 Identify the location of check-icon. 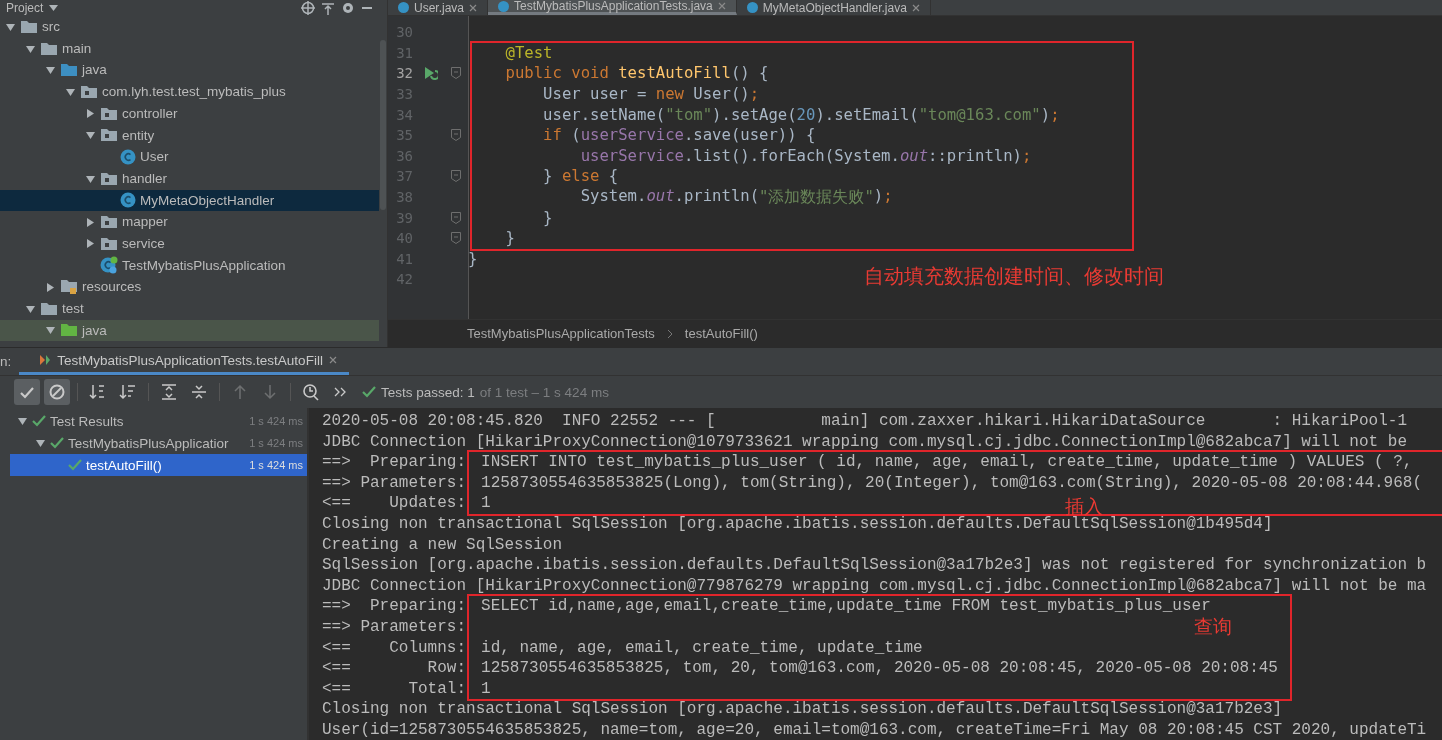
(369, 392).